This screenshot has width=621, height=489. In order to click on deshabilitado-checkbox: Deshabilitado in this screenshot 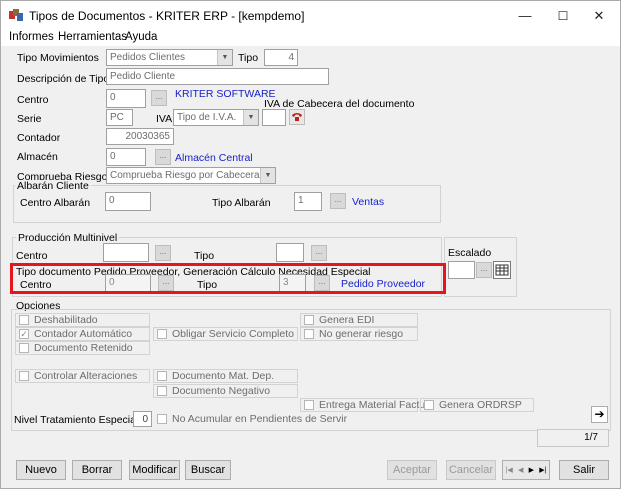, I will do `click(82, 320)`.